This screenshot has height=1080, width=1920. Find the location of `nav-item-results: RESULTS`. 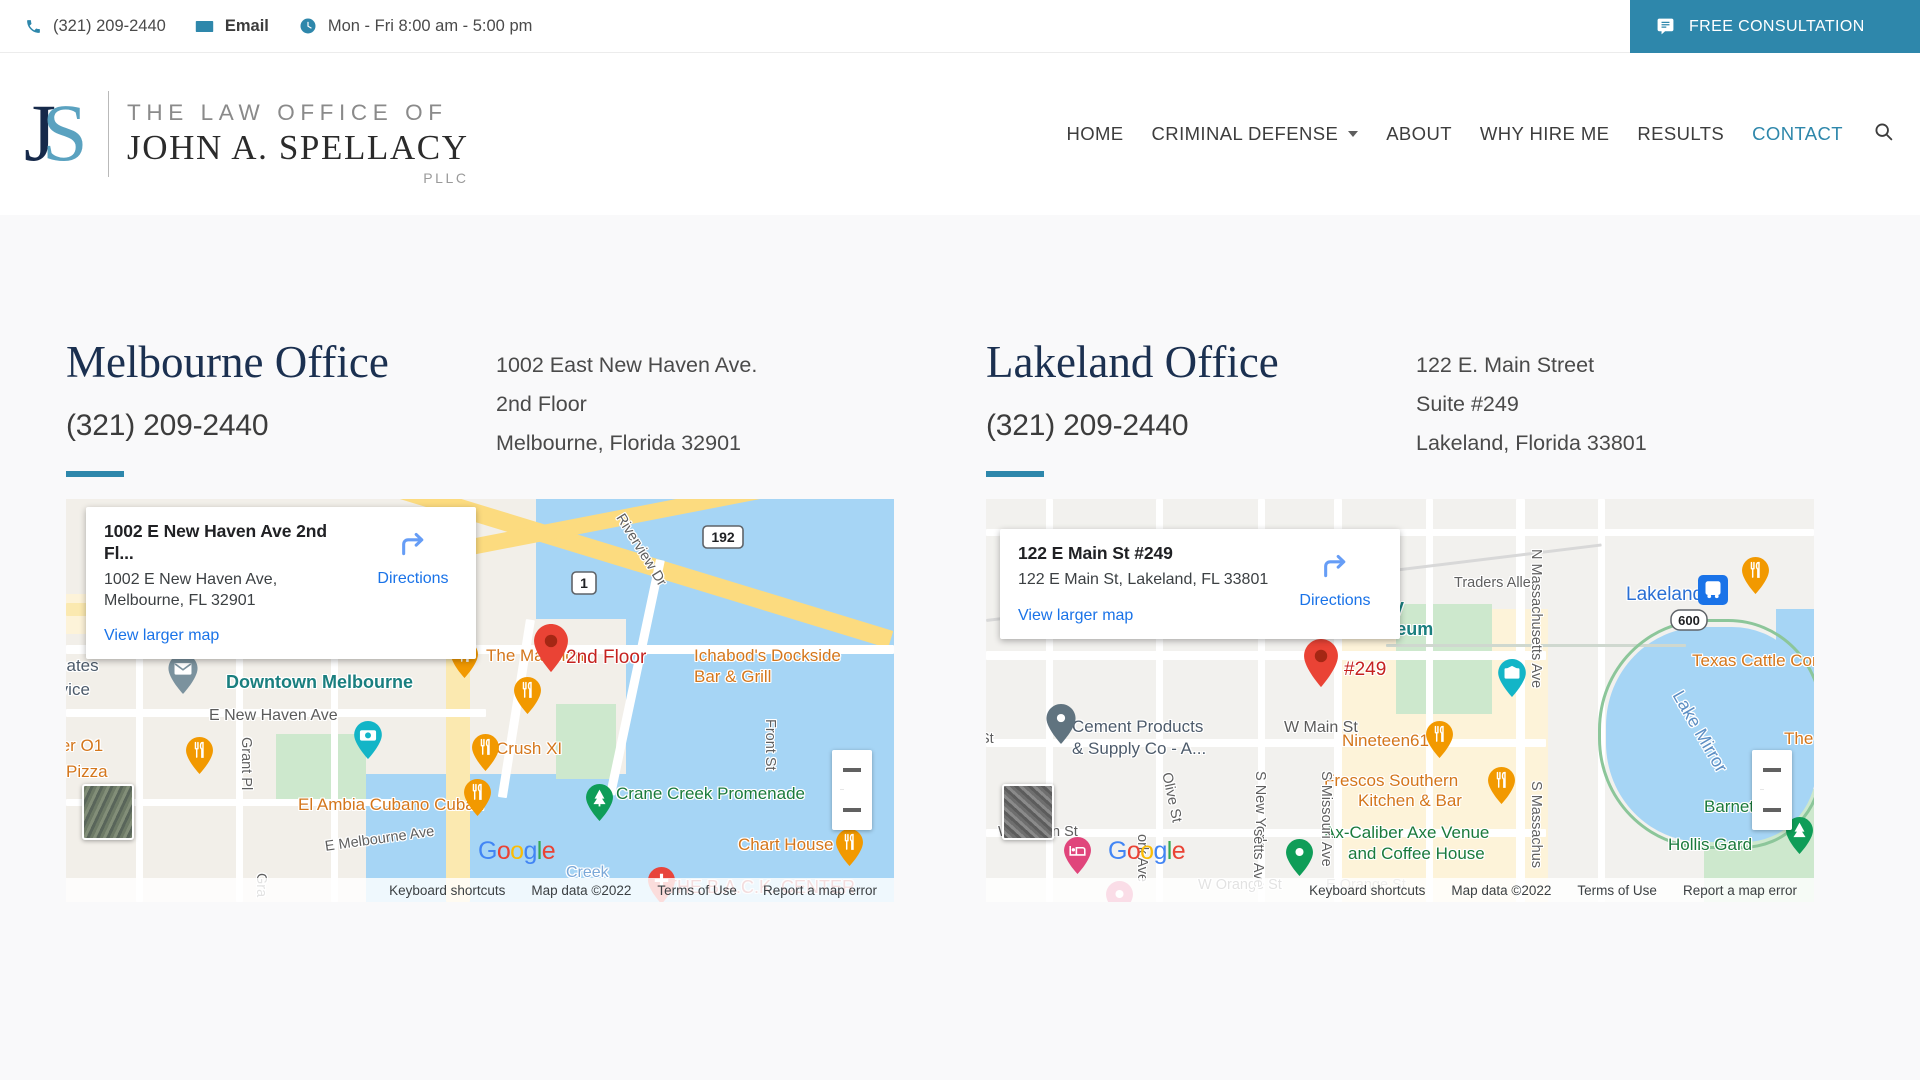

nav-item-results: RESULTS is located at coordinates (1680, 134).